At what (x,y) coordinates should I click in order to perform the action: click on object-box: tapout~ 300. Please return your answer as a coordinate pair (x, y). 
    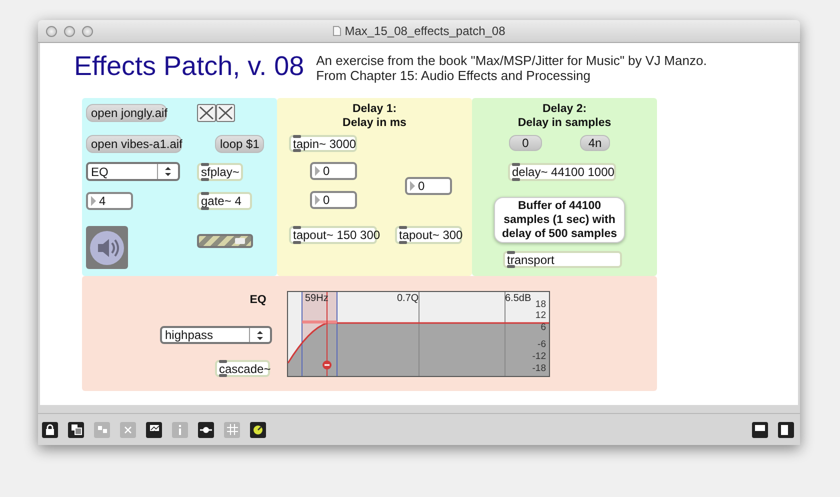
    Looking at the image, I should click on (428, 235).